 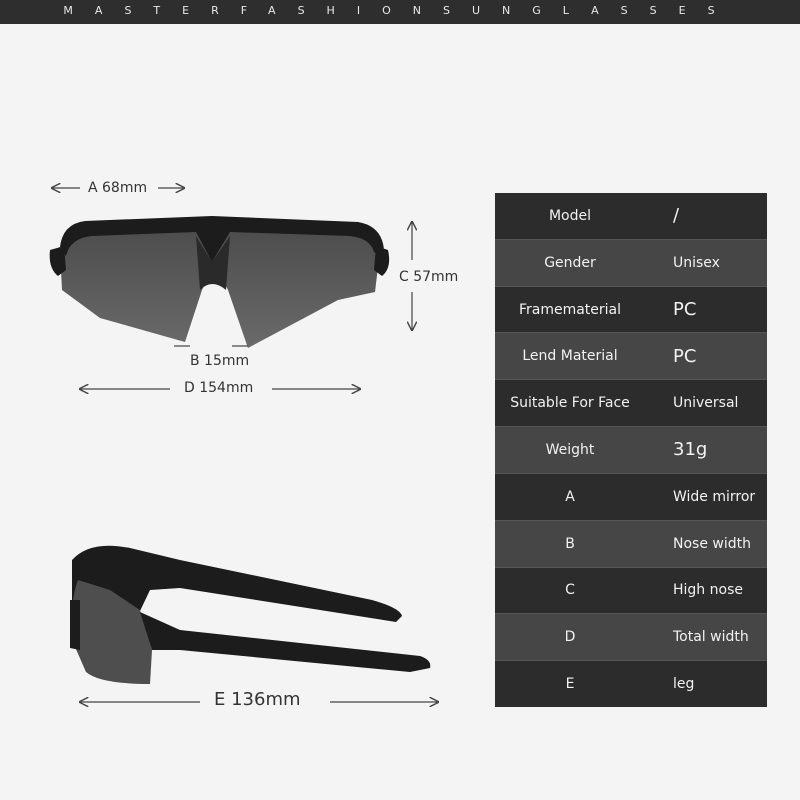 What do you see at coordinates (118, 188) in the screenshot?
I see `dimension-a-label: A 68mm` at bounding box center [118, 188].